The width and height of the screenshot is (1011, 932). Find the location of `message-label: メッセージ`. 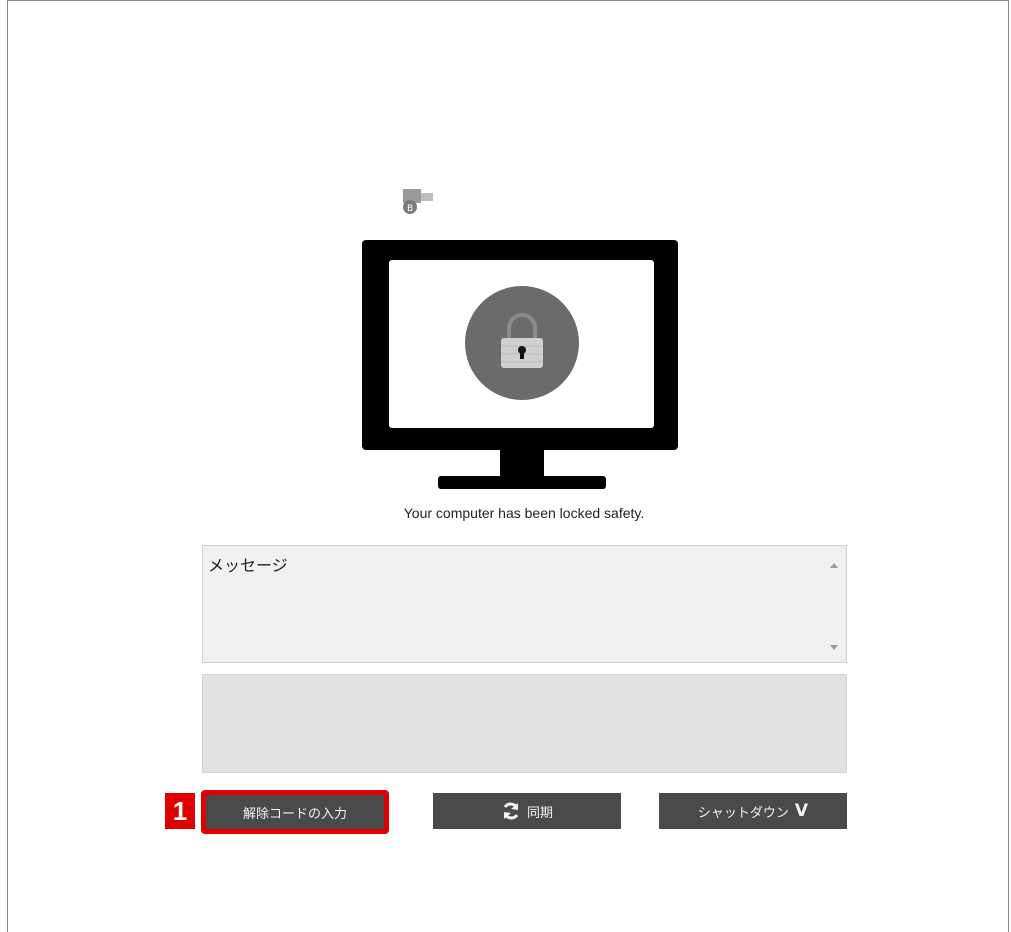

message-label: メッセージ is located at coordinates (248, 565).